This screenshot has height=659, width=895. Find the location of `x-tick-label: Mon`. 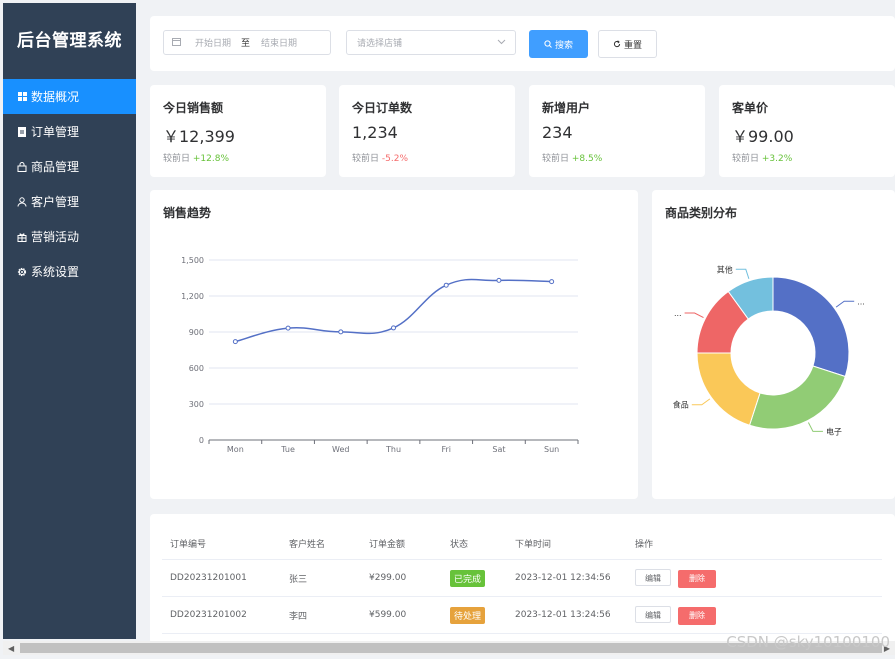

x-tick-label: Mon is located at coordinates (235, 449).